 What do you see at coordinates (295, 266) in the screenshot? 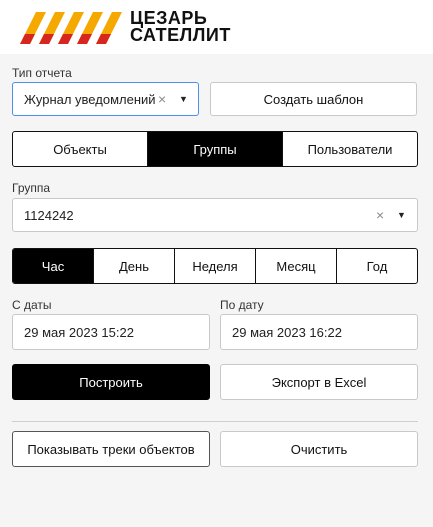
I see `tab-month: Месяц` at bounding box center [295, 266].